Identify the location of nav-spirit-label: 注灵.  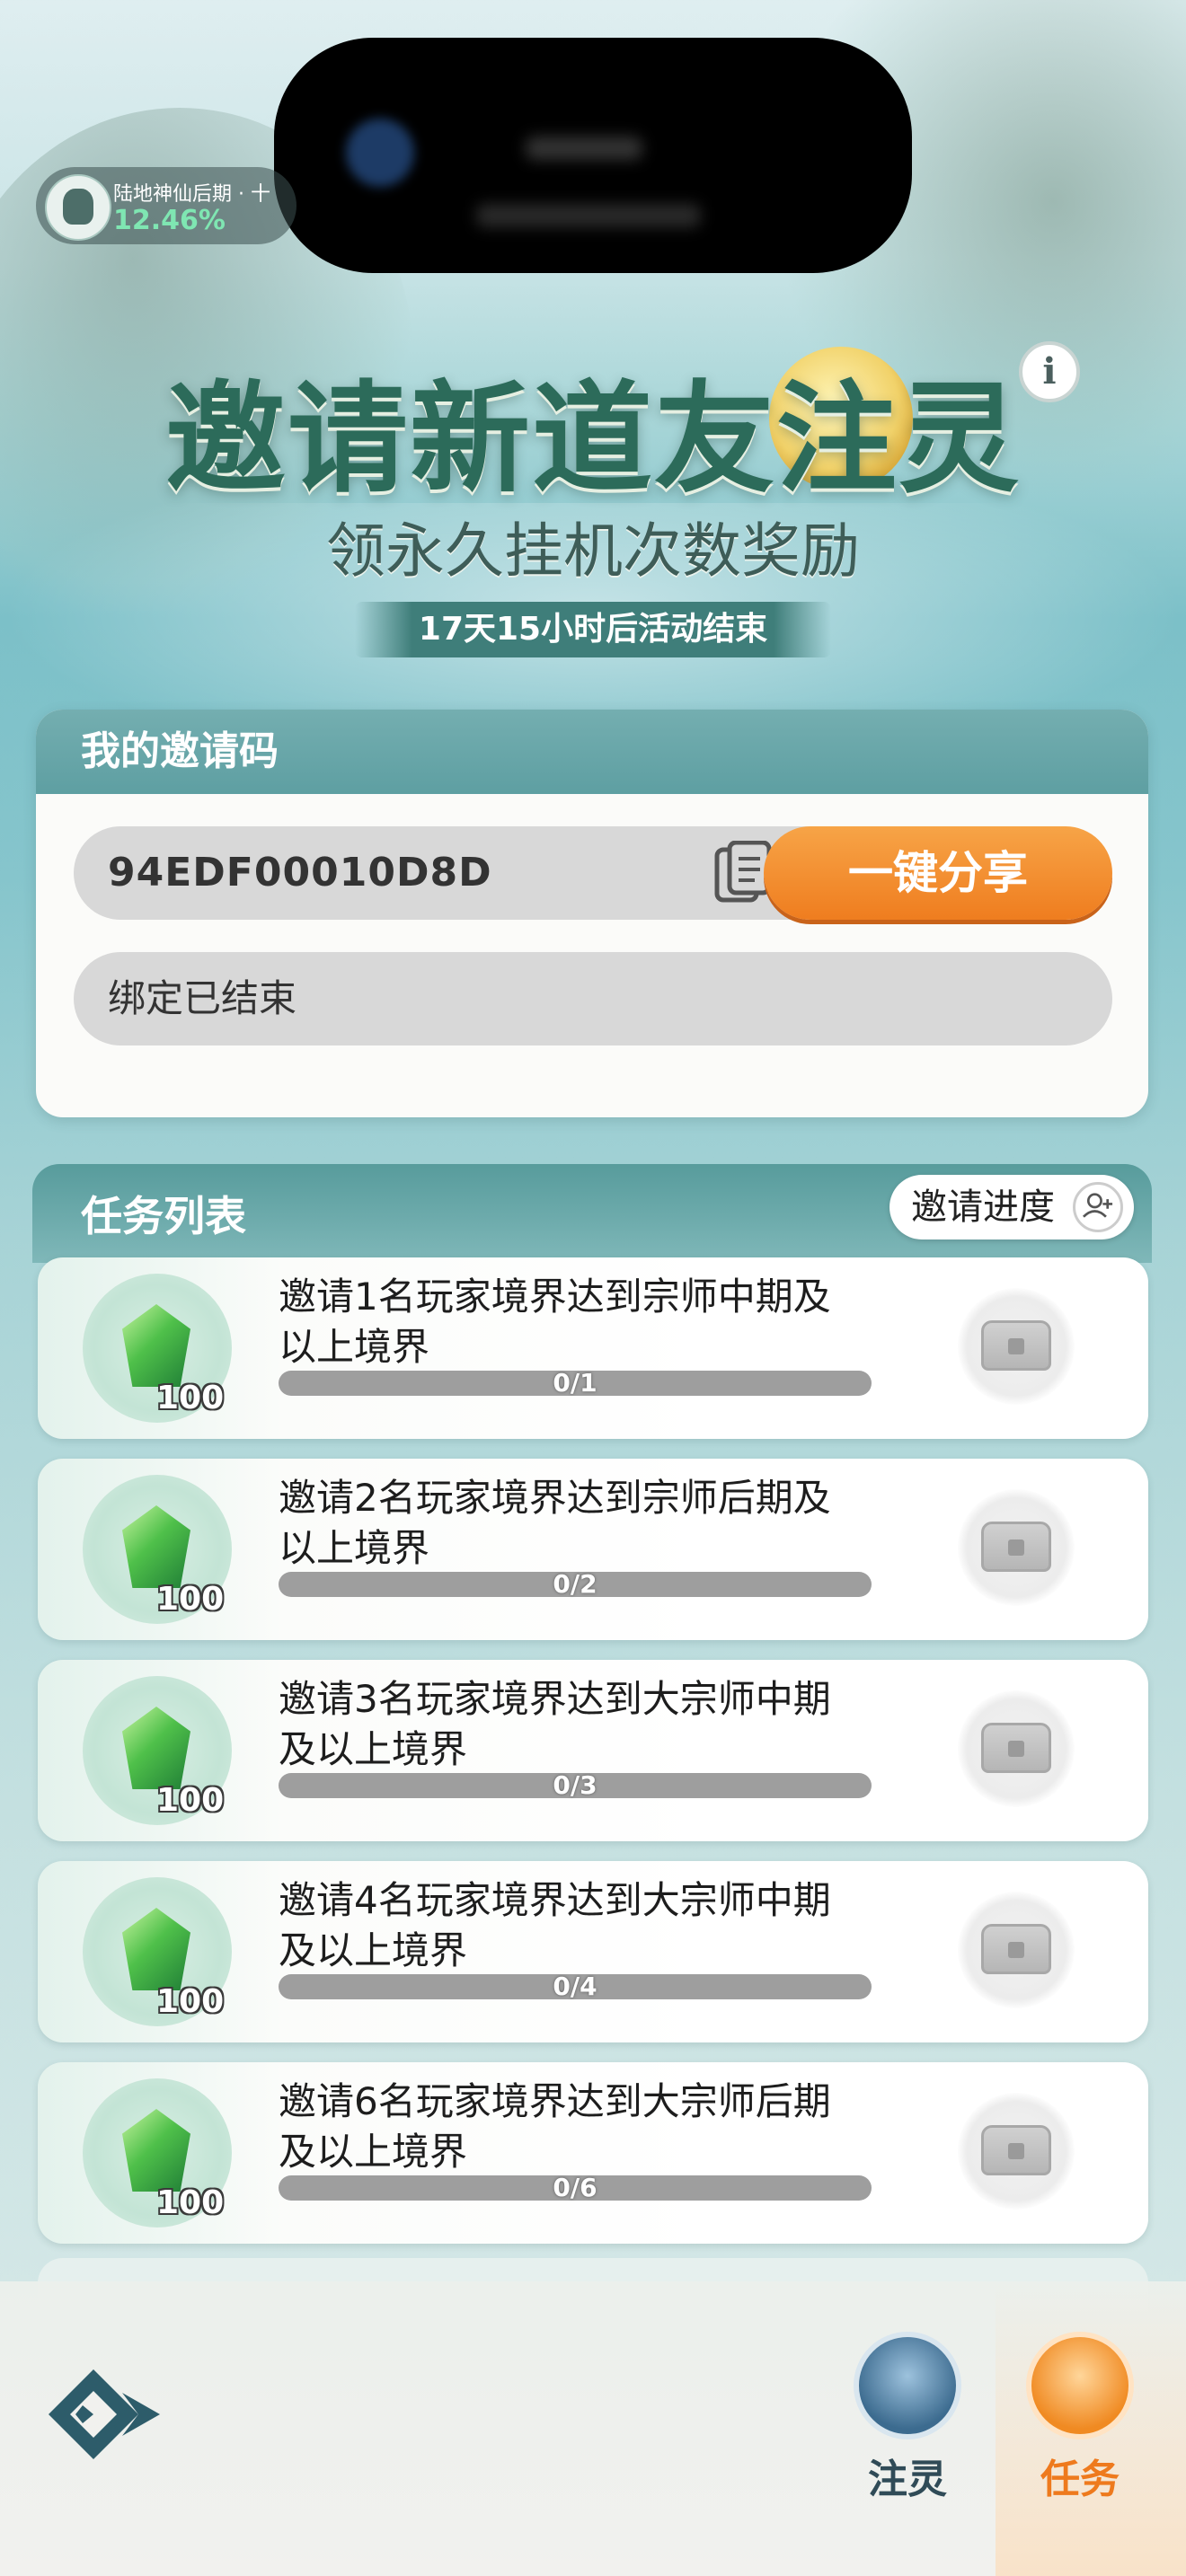
(907, 2479).